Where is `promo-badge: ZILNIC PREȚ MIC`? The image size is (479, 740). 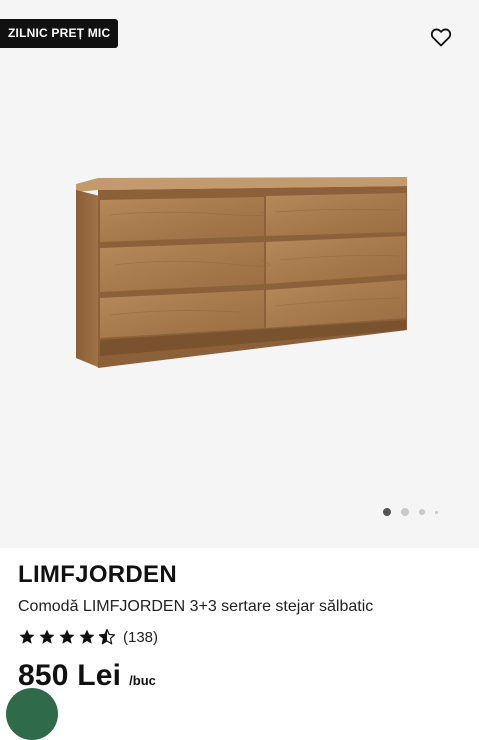 promo-badge: ZILNIC PREȚ MIC is located at coordinates (59, 33).